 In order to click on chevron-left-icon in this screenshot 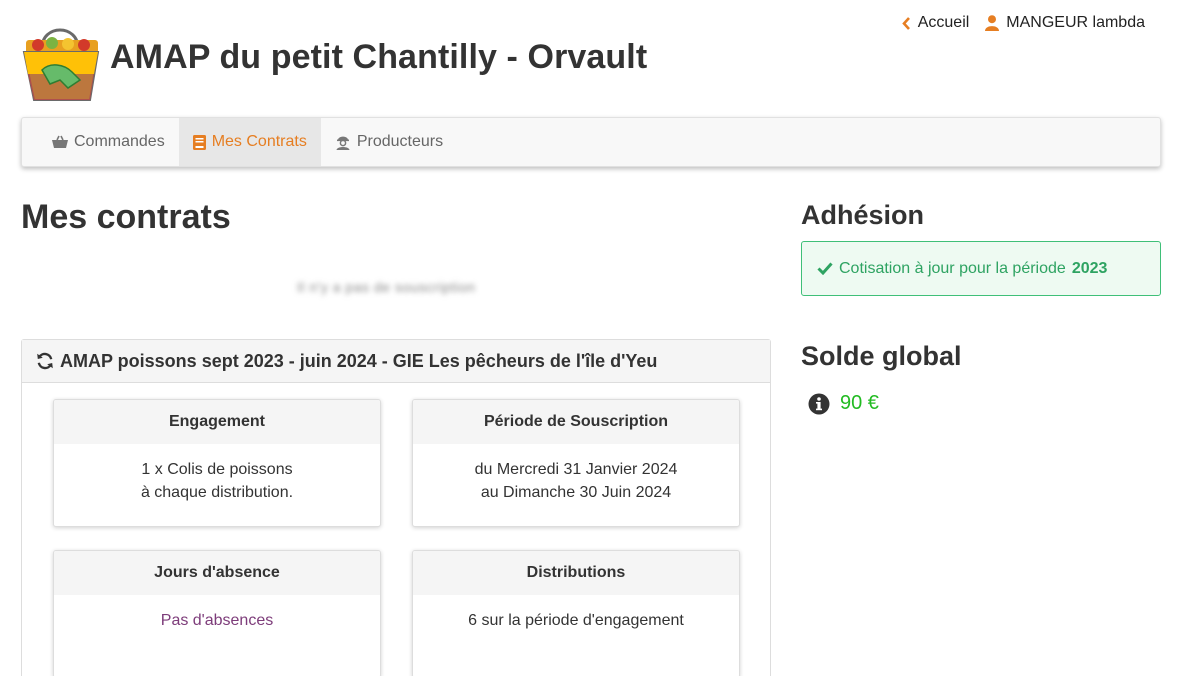, I will do `click(905, 23)`.